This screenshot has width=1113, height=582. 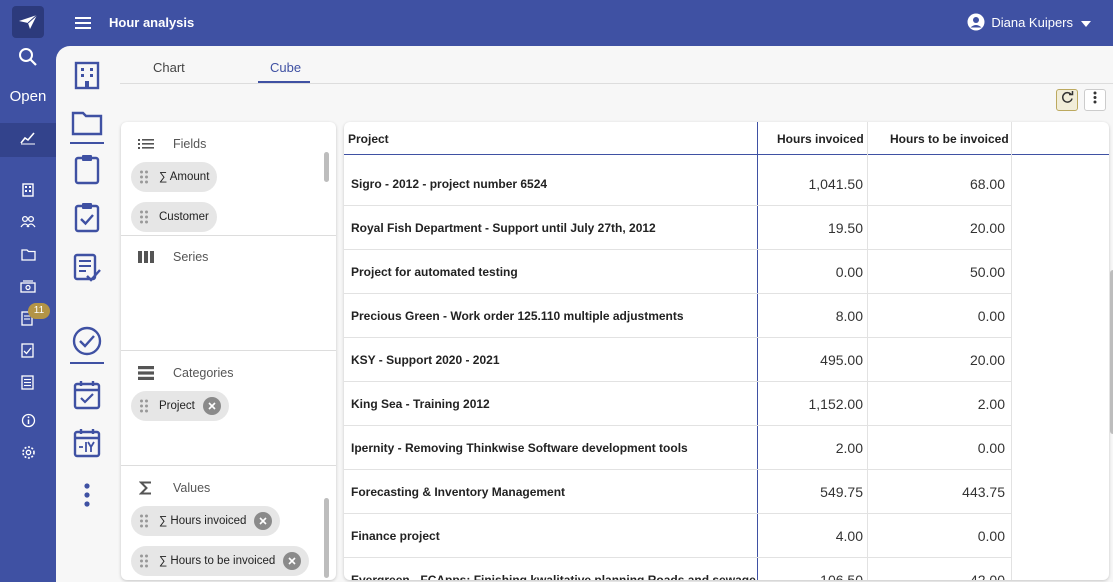 I want to click on more-options-button, so click(x=1095, y=100).